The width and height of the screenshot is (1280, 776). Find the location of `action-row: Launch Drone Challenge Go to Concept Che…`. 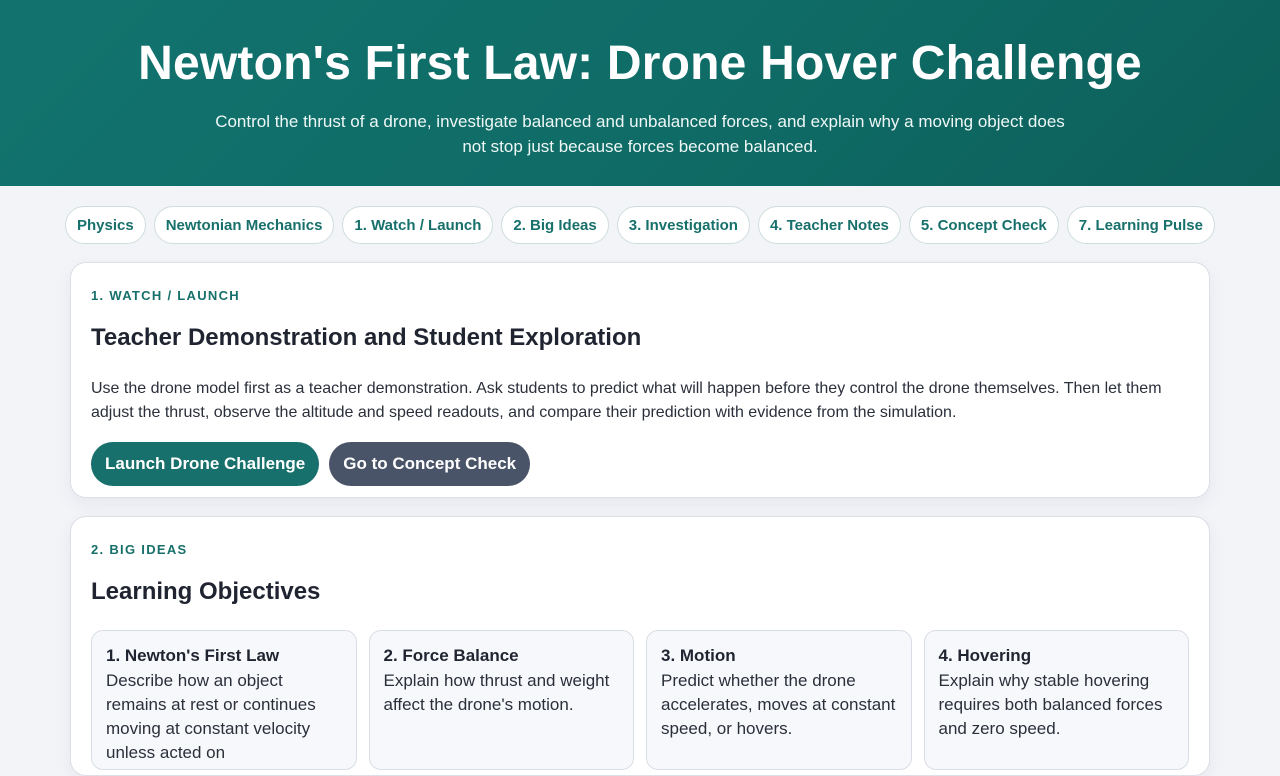

action-row: Launch Drone Challenge Go to Concept Che… is located at coordinates (640, 464).